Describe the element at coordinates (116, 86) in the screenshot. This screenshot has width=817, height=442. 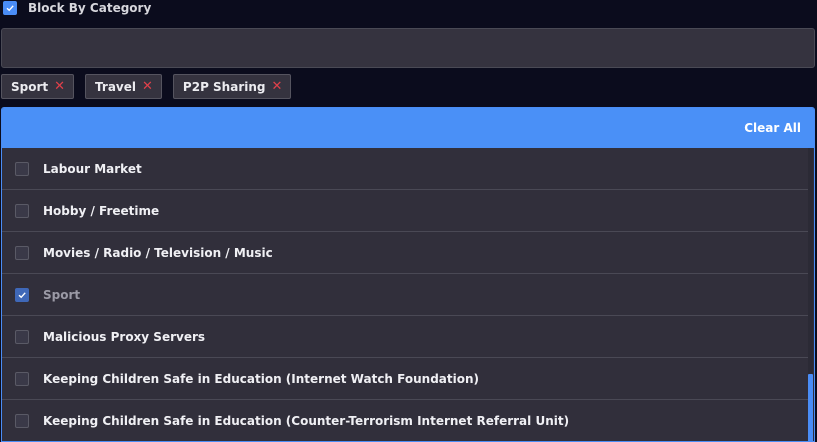
I see `tag-label: Travel` at that location.